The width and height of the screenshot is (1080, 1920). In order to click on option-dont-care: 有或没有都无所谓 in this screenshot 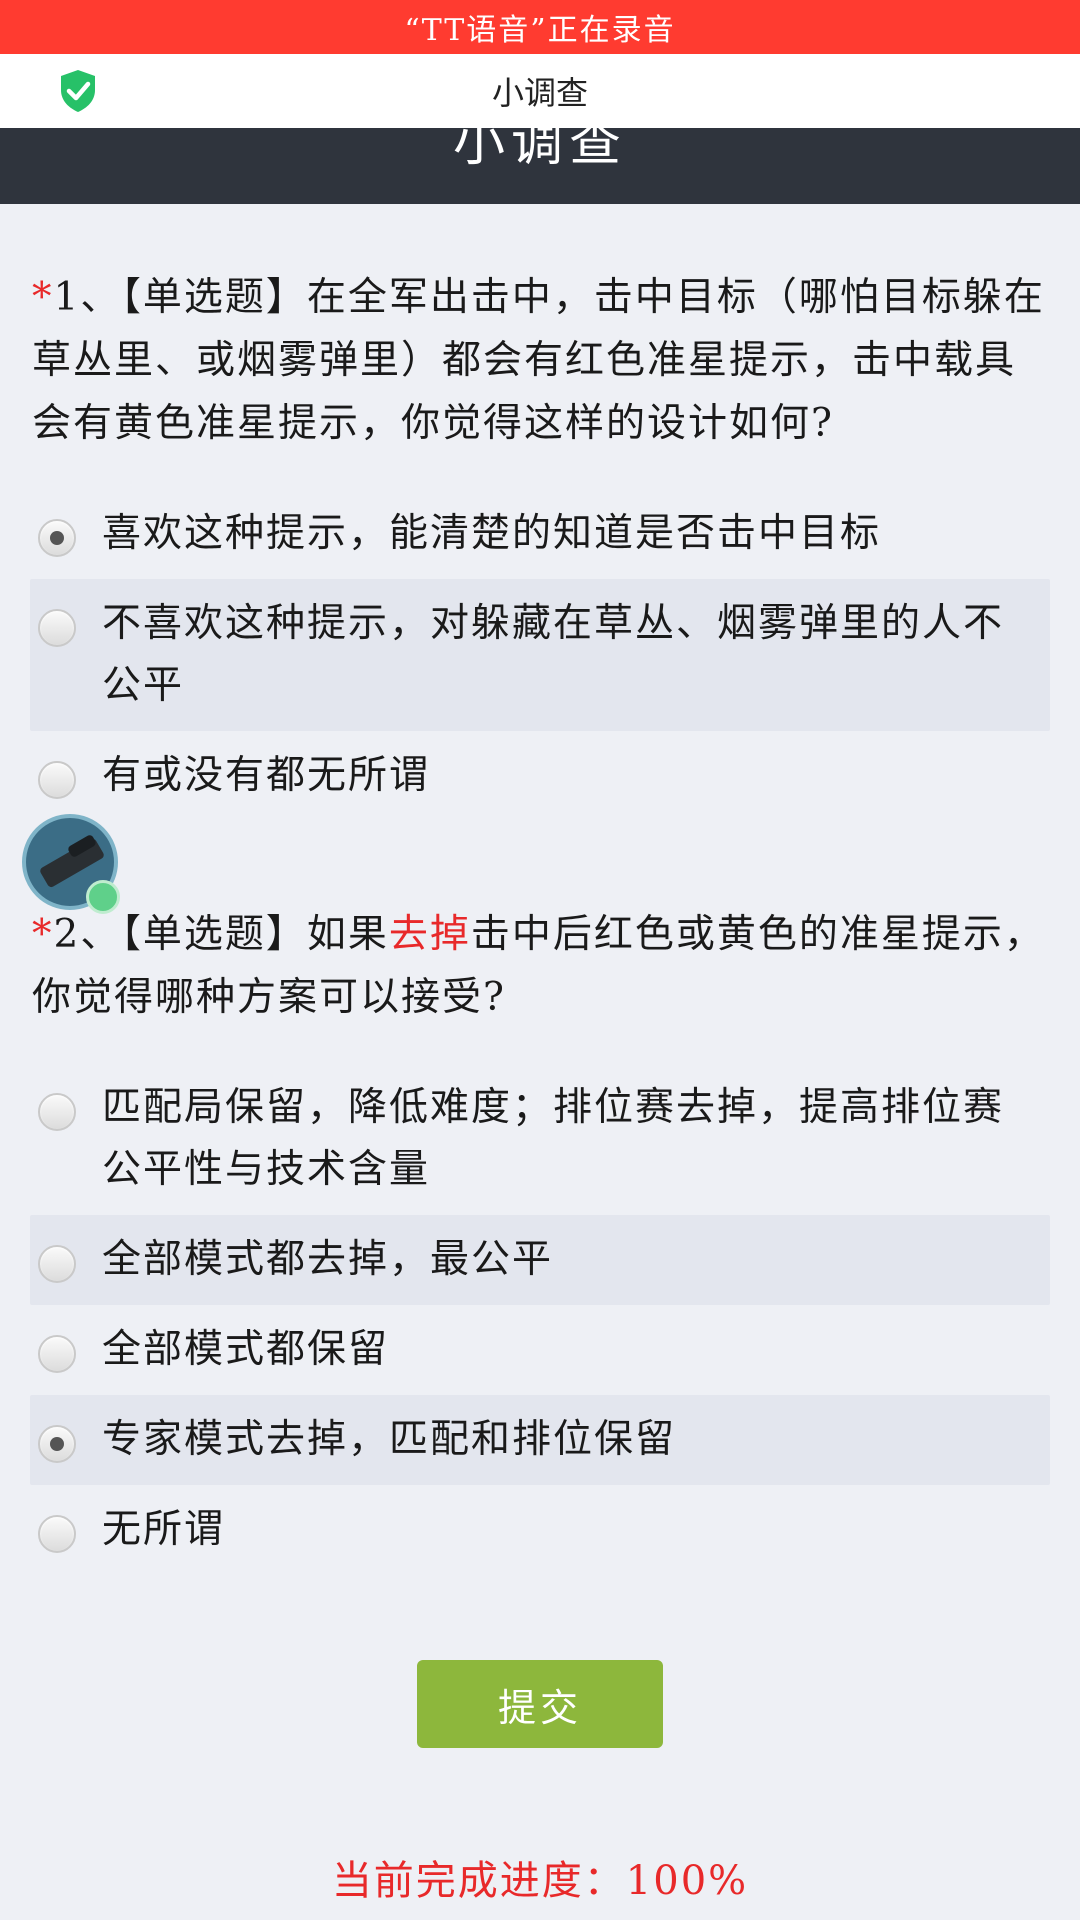, I will do `click(540, 776)`.